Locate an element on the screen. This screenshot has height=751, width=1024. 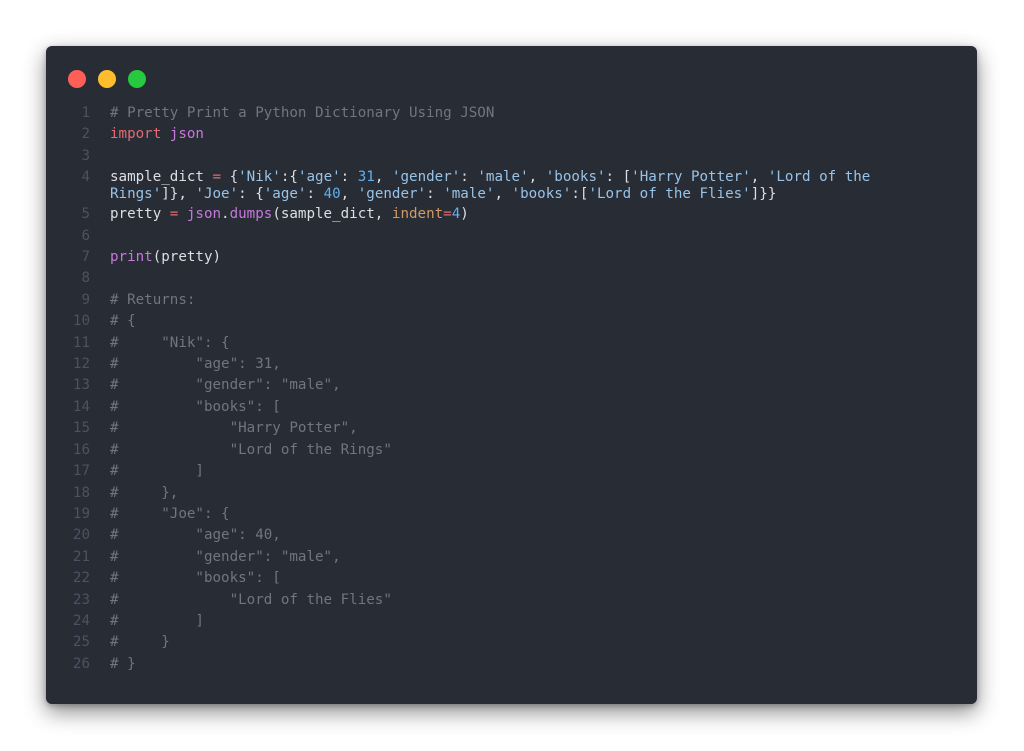
code-line: 22 # "books": [ is located at coordinates (511, 578).